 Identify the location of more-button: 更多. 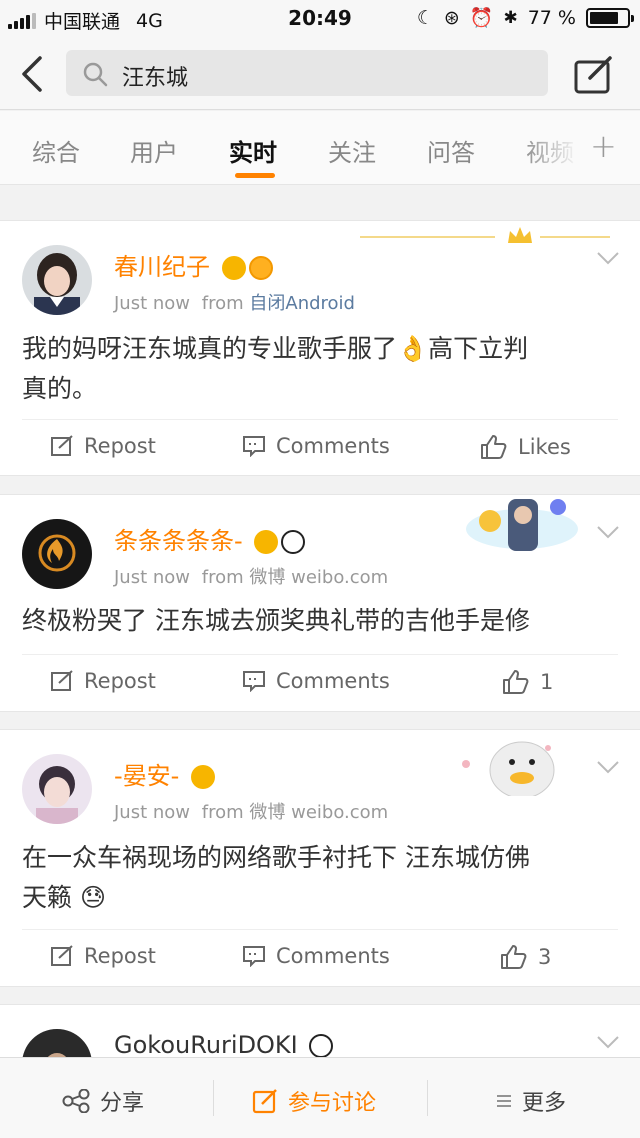
(531, 1101).